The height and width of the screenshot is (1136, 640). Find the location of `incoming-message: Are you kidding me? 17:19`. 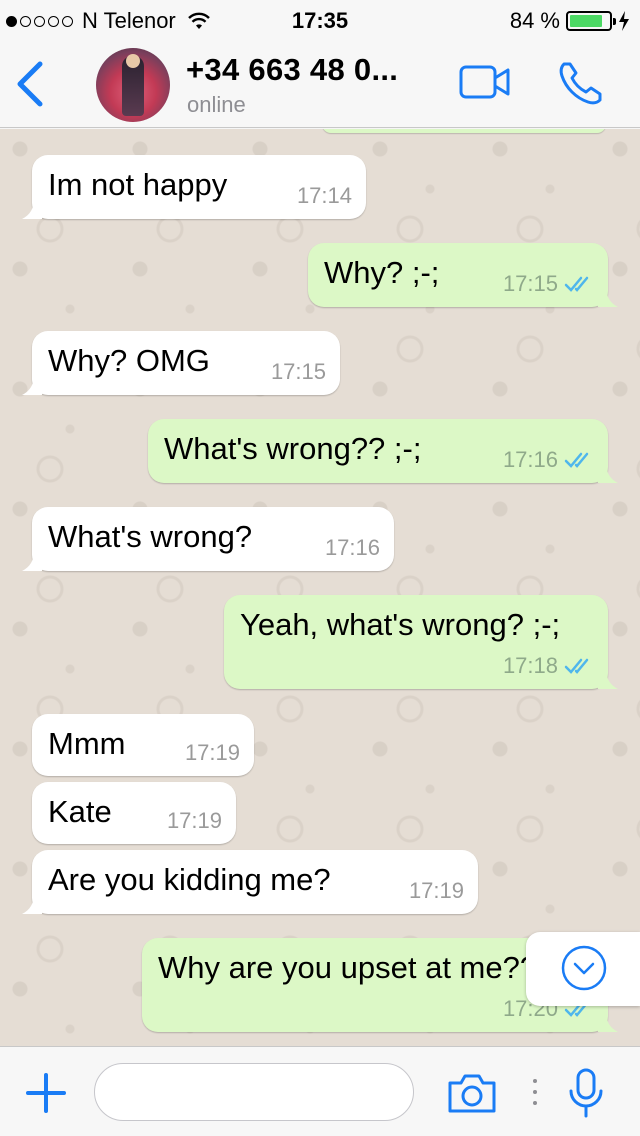

incoming-message: Are you kidding me? 17:19 is located at coordinates (250, 882).